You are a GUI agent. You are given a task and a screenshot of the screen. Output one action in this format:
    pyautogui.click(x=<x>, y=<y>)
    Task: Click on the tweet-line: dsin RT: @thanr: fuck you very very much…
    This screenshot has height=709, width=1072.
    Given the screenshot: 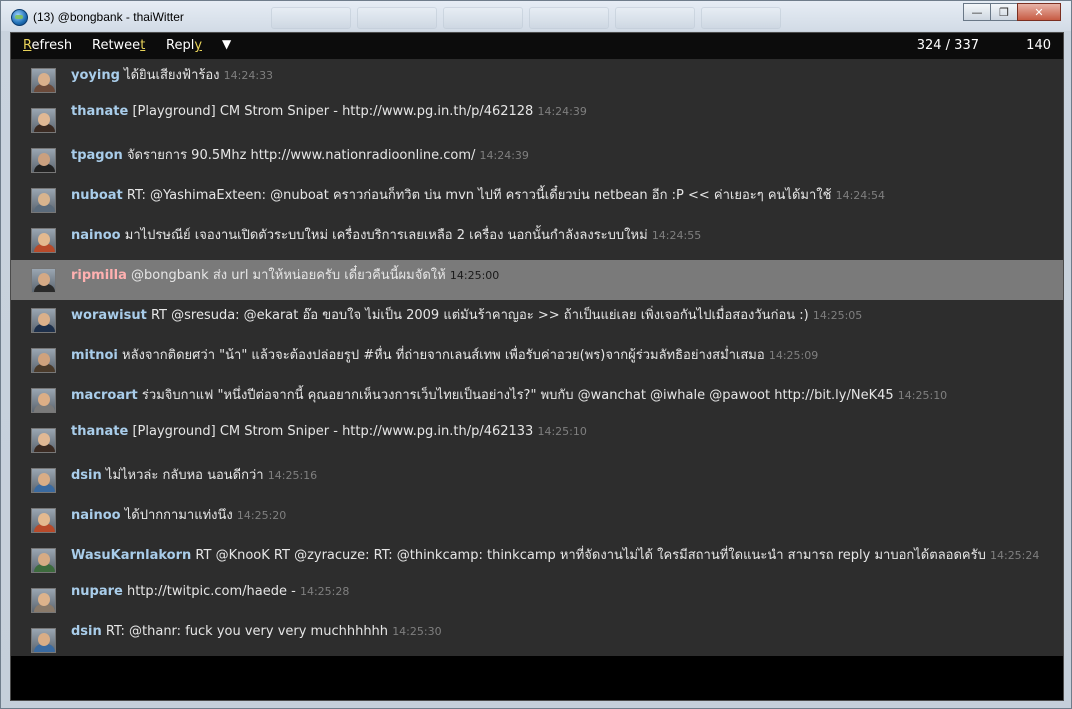 What is the action you would take?
    pyautogui.click(x=256, y=631)
    